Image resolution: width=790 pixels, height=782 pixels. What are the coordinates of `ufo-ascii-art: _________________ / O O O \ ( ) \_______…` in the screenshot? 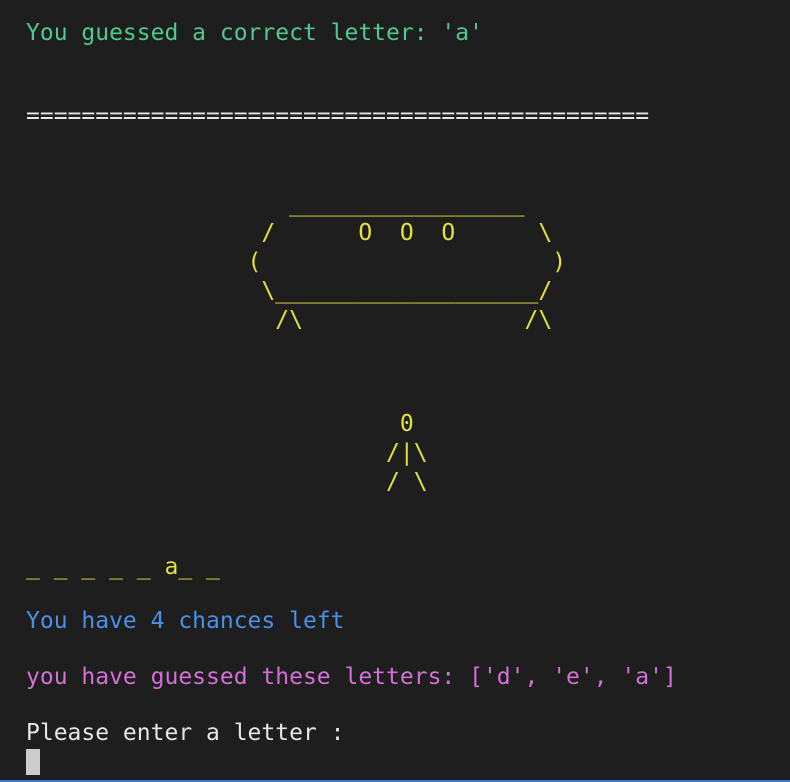 It's located at (407, 262).